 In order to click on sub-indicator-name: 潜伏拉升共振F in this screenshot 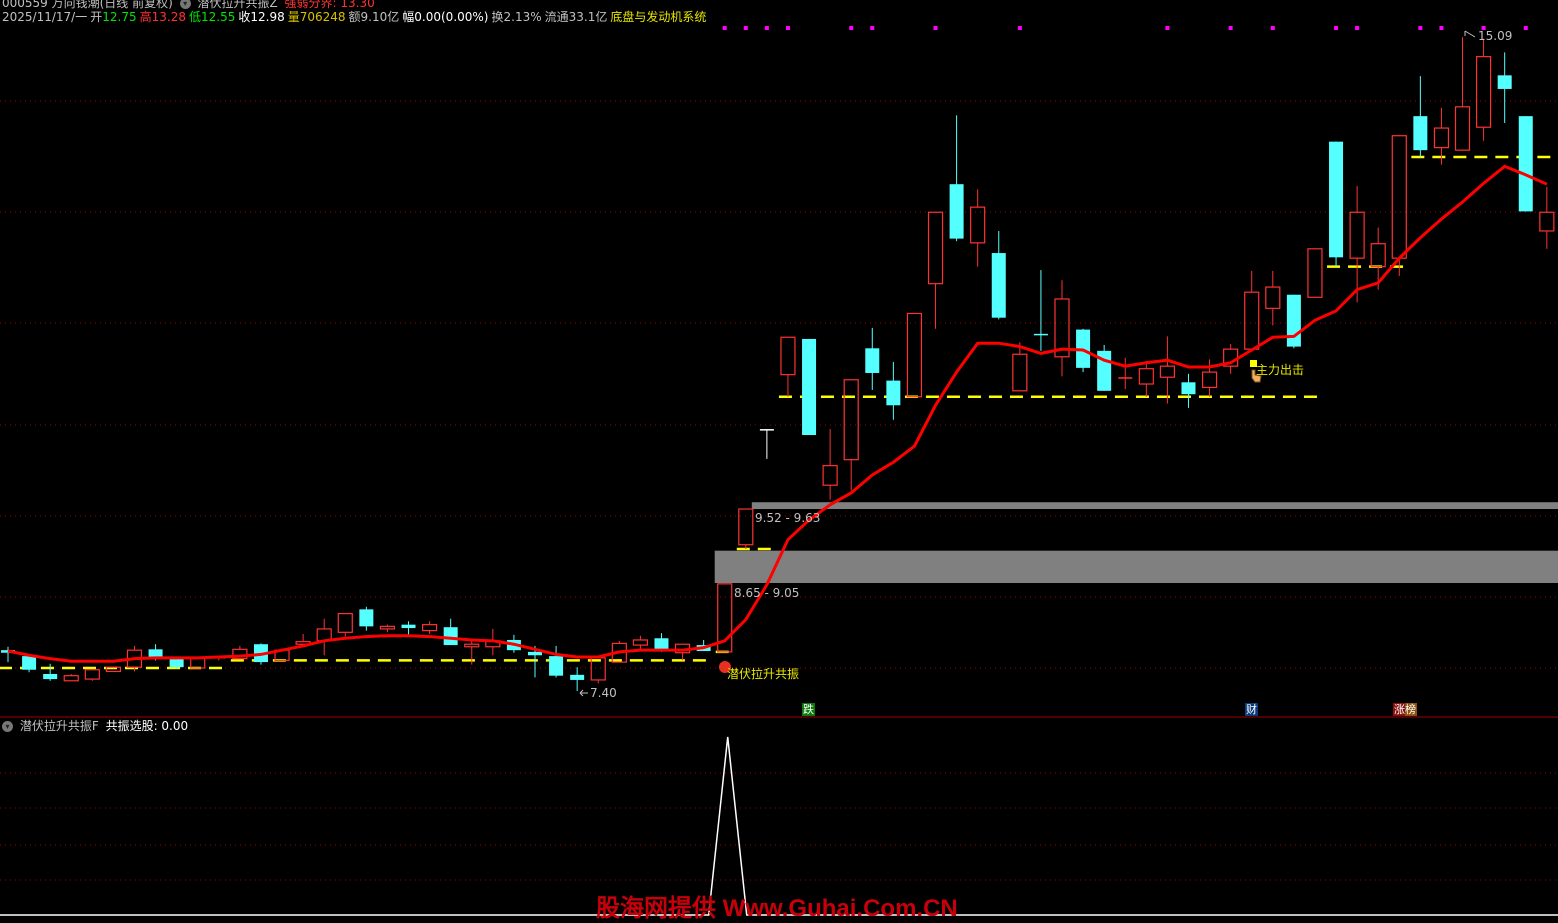, I will do `click(59, 726)`.